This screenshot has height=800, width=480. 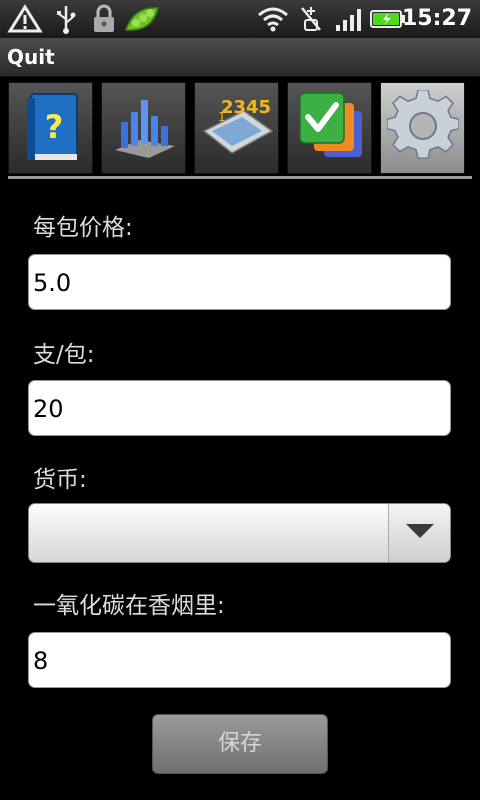 What do you see at coordinates (239, 660) in the screenshot?
I see `co-content-input: 8` at bounding box center [239, 660].